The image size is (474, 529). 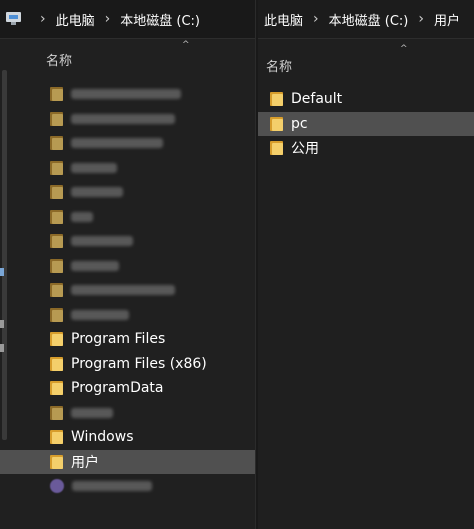 I want to click on item-label: pc, so click(x=299, y=123).